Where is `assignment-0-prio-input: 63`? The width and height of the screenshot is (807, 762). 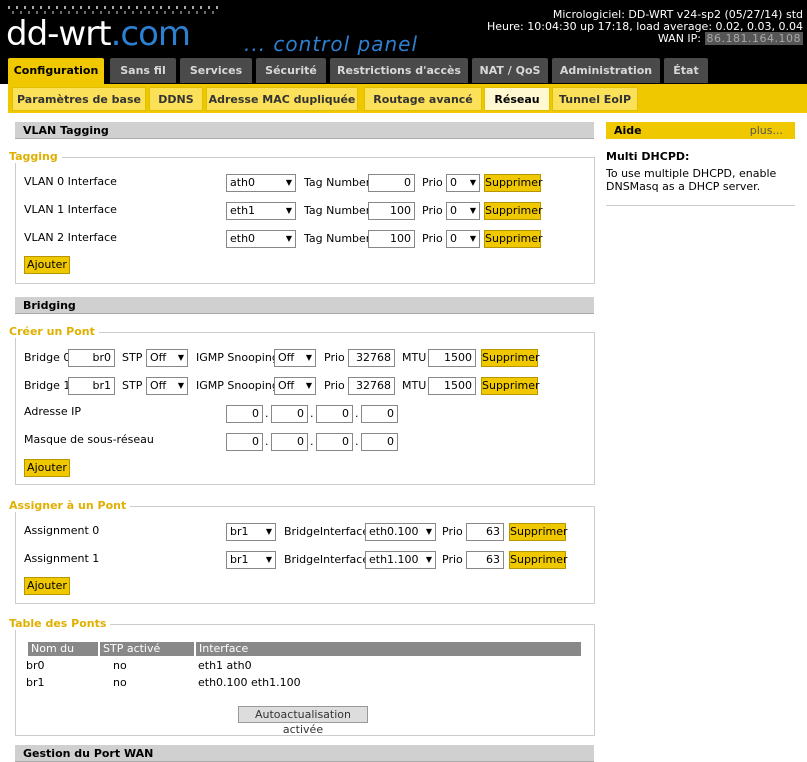
assignment-0-prio-input: 63 is located at coordinates (485, 532).